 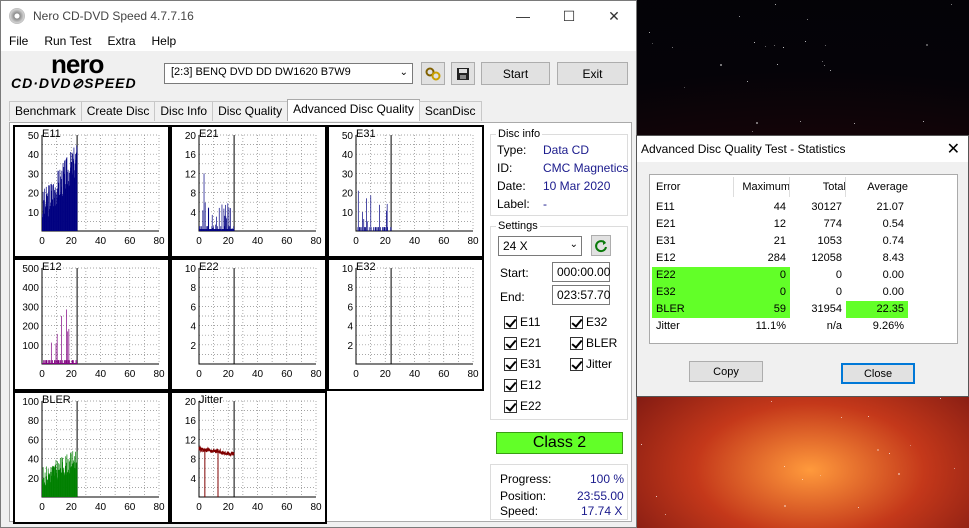 What do you see at coordinates (953, 149) in the screenshot?
I see `close-icon: ✕` at bounding box center [953, 149].